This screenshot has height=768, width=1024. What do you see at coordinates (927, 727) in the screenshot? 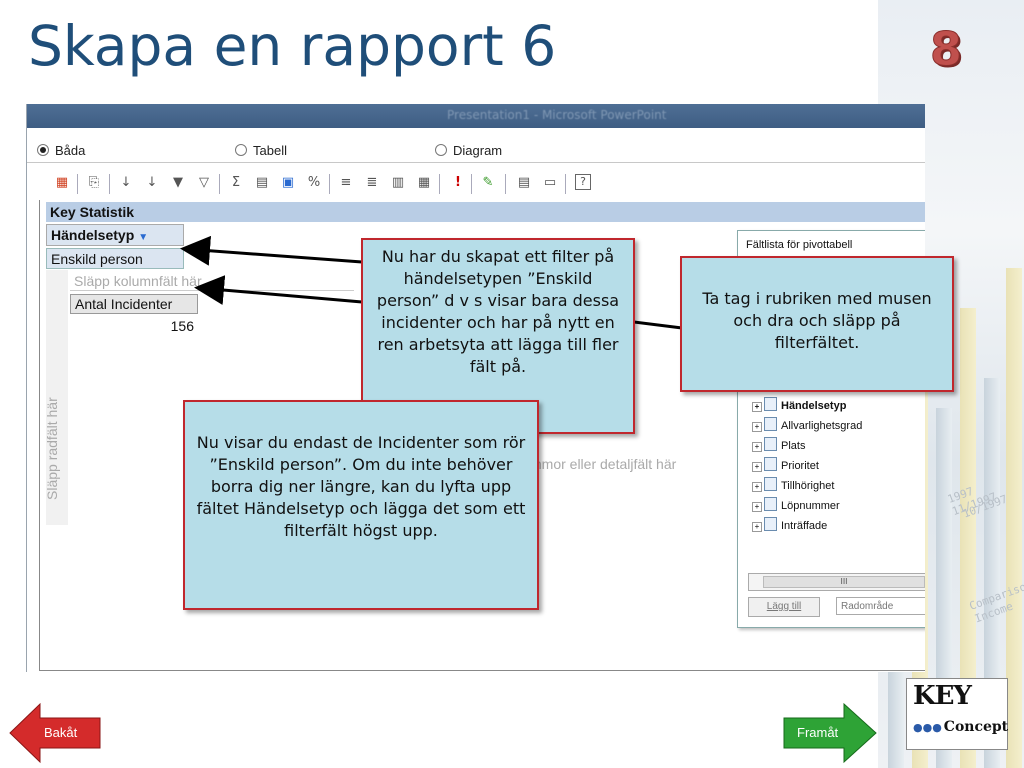
I see `logo-dots-icon: ●●●` at bounding box center [927, 727].